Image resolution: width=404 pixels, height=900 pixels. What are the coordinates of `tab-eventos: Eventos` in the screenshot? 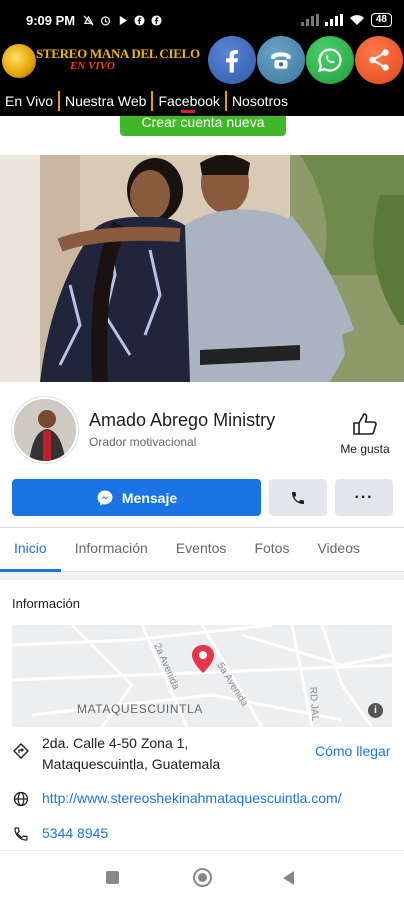 It's located at (201, 550).